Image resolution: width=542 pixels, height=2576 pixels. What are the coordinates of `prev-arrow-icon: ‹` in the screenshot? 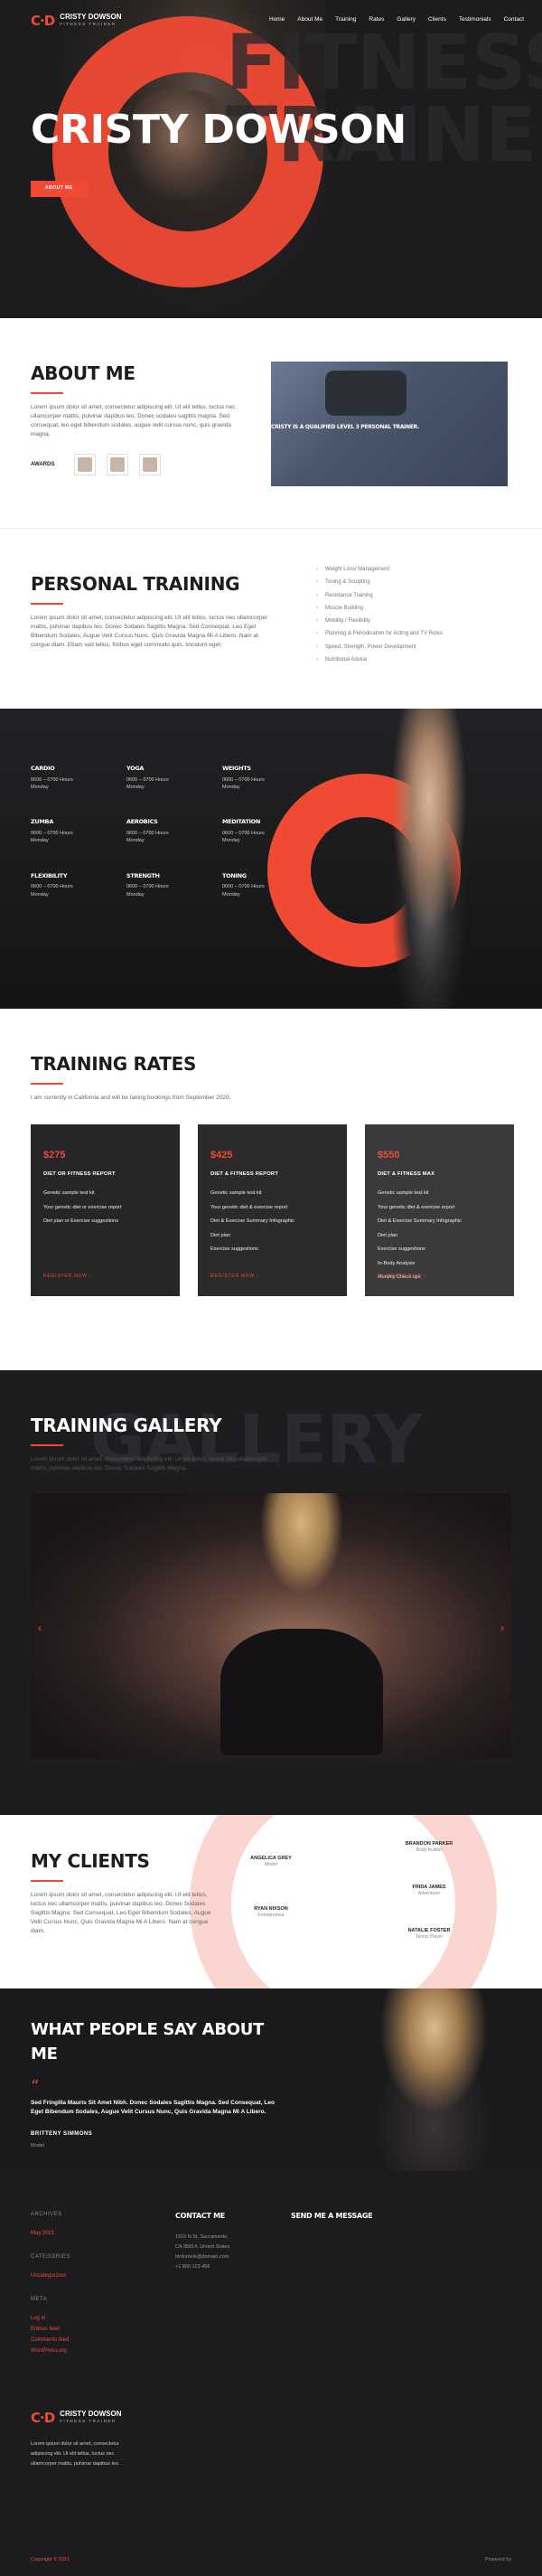 It's located at (40, 1628).